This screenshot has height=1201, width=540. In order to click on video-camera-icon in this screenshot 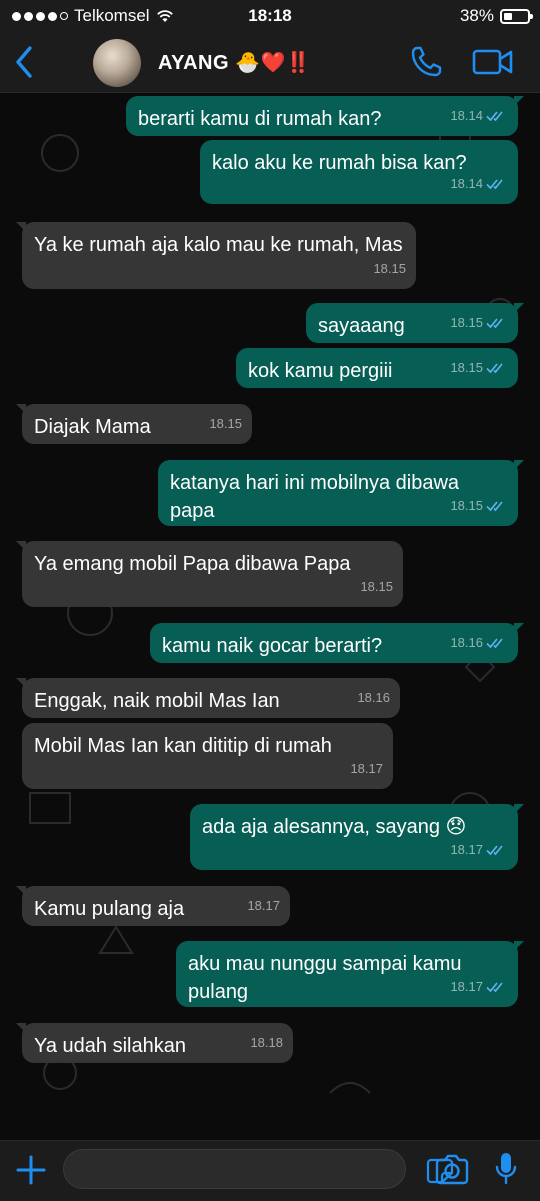, I will do `click(493, 62)`.